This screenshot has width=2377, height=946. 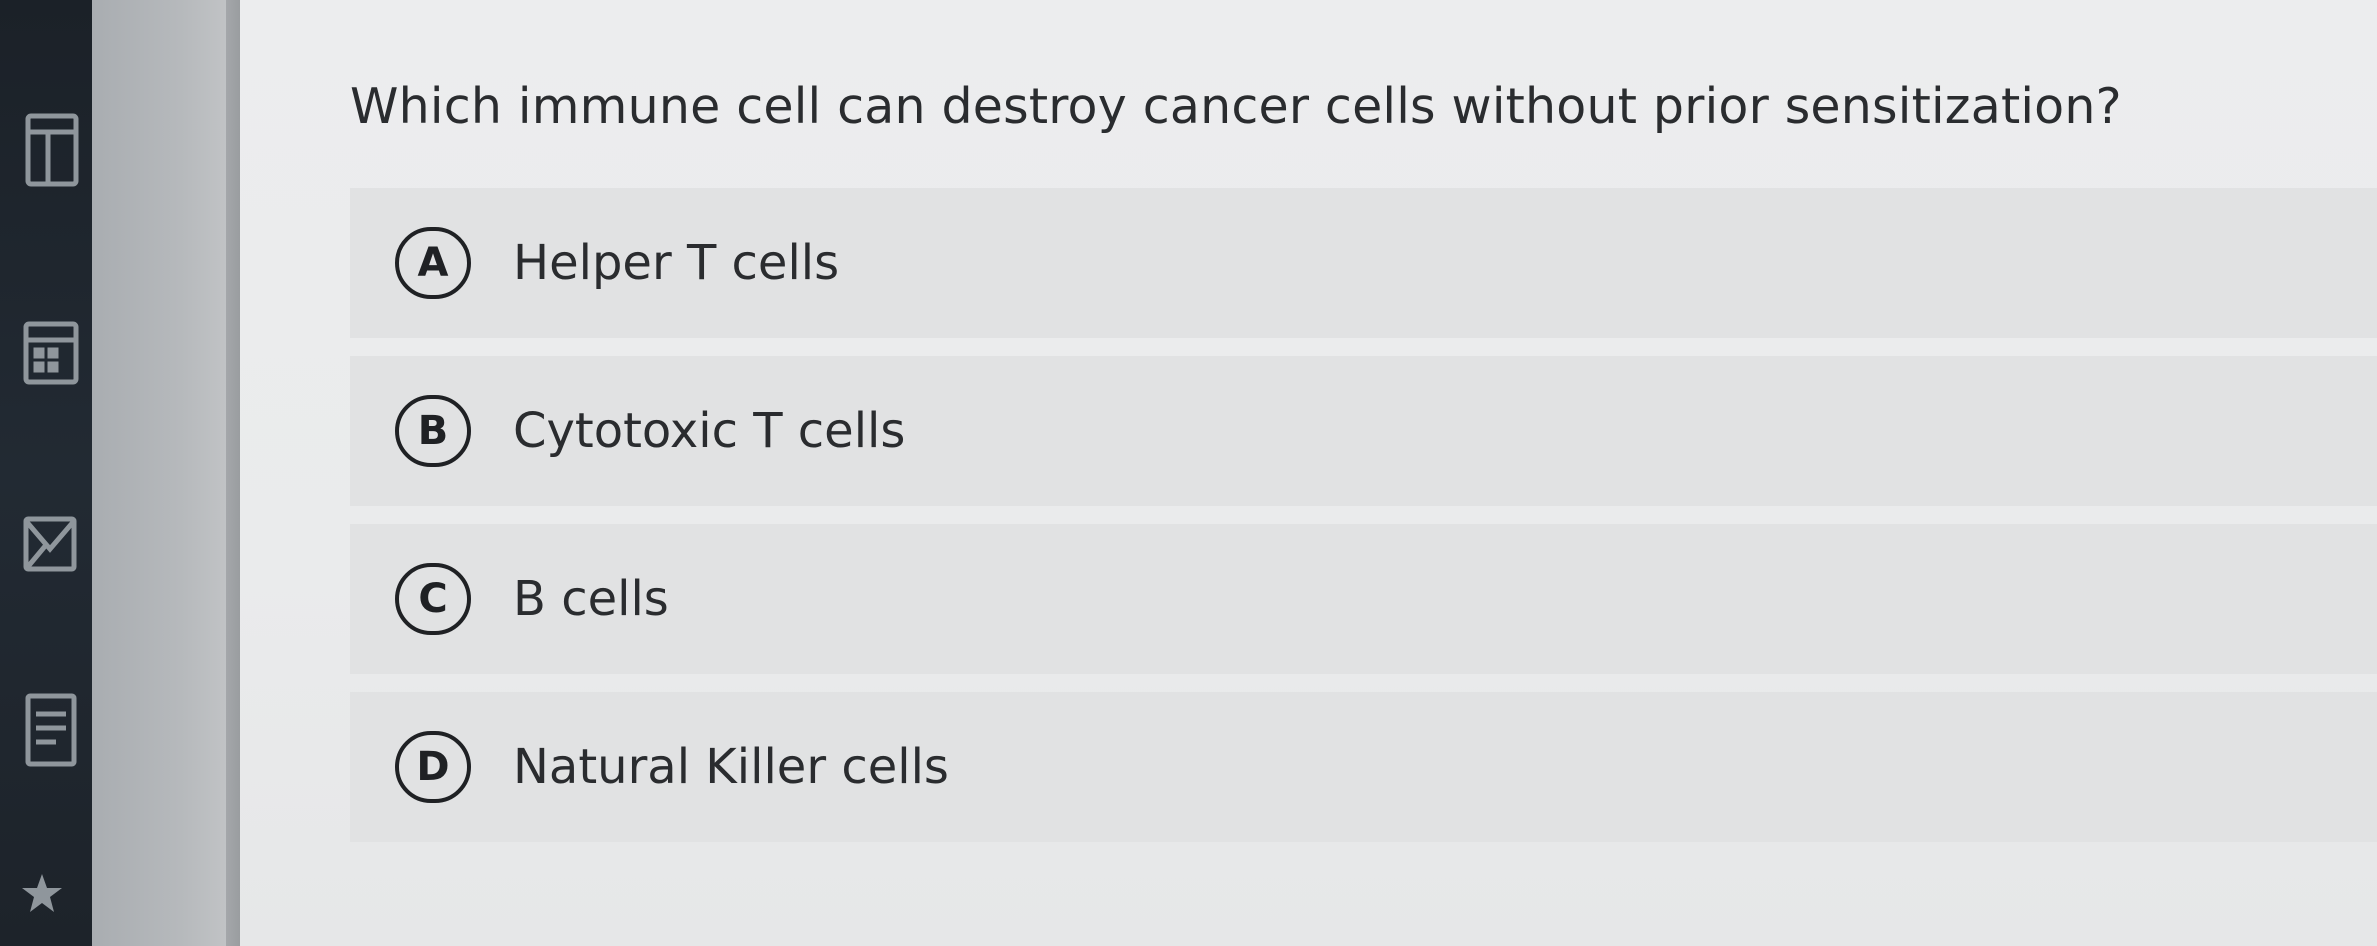 I want to click on option-c: C B cells, so click(x=1363, y=599).